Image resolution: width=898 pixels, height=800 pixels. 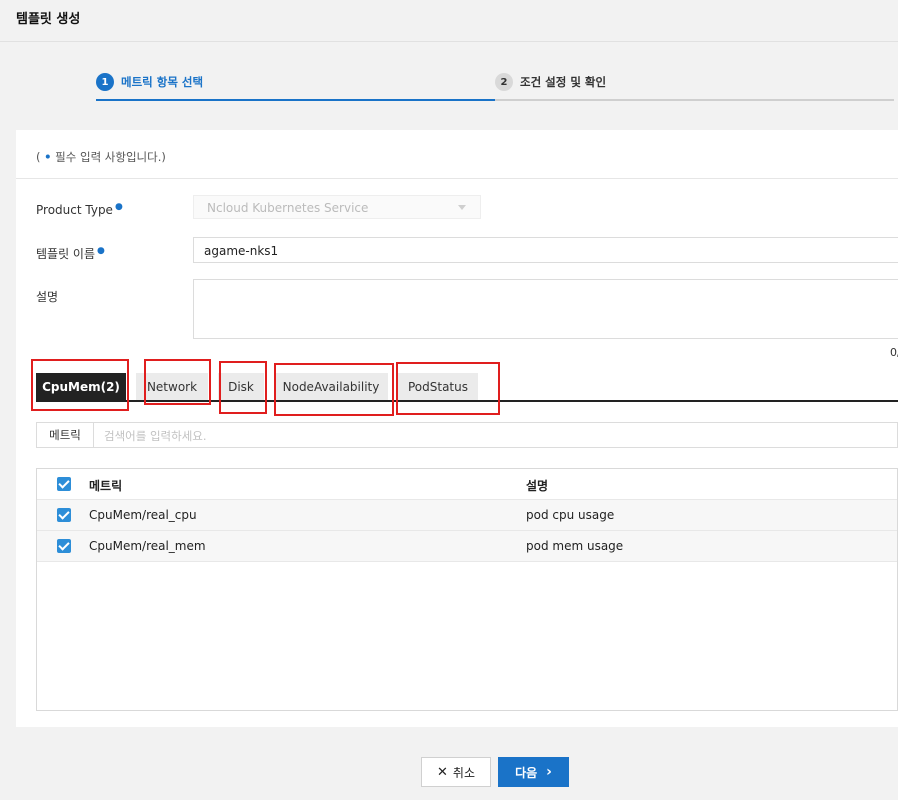 I want to click on row-metric: CpuMem/real_mem, so click(x=147, y=546).